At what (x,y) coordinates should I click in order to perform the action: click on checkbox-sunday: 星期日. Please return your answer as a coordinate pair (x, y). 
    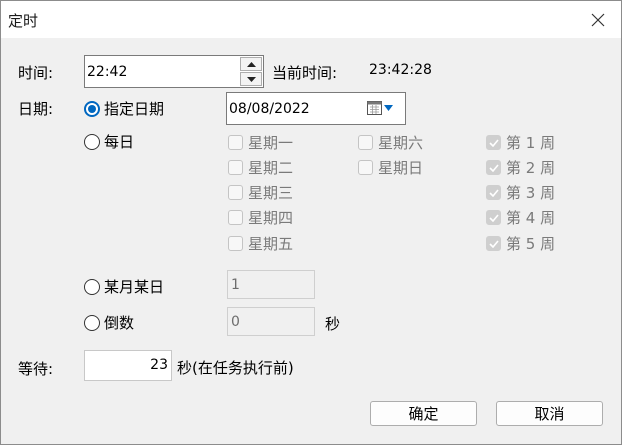
    Looking at the image, I should click on (390, 167).